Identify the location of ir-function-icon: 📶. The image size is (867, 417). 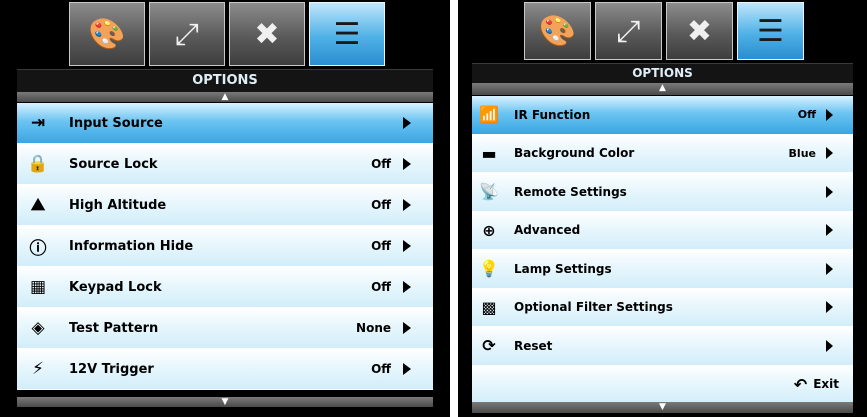
(489, 115).